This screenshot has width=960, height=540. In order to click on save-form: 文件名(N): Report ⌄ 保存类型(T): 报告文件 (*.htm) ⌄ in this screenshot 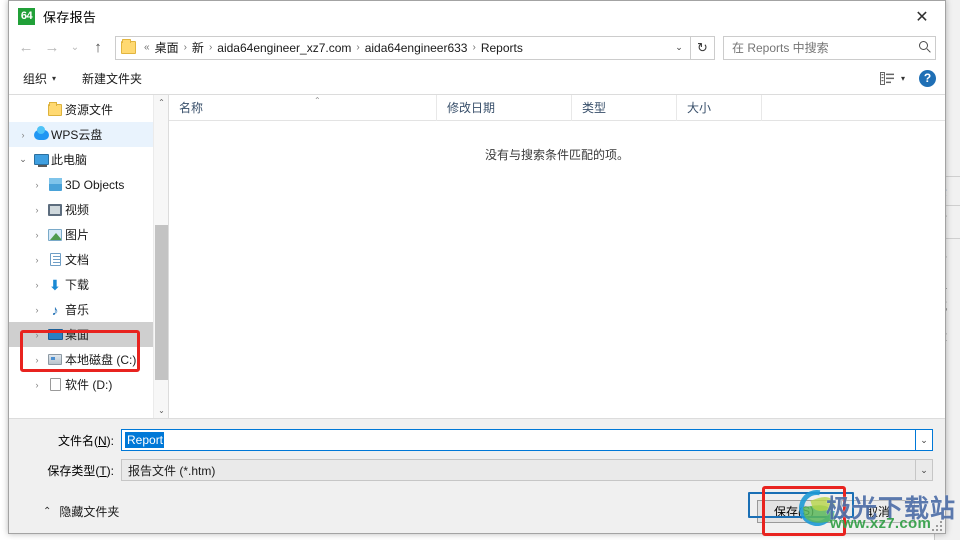, I will do `click(477, 454)`.